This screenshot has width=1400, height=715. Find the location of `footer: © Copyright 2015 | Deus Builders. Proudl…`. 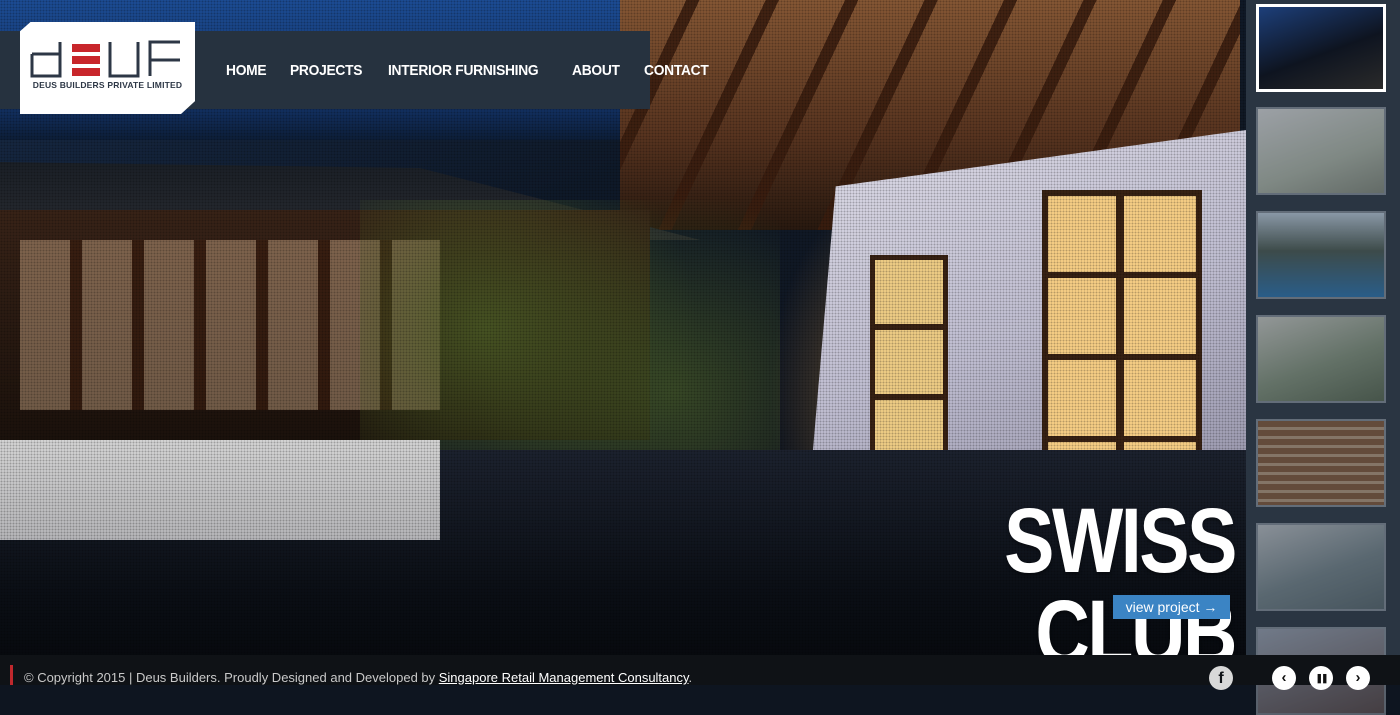

footer: © Copyright 2015 | Deus Builders. Proudl… is located at coordinates (700, 672).